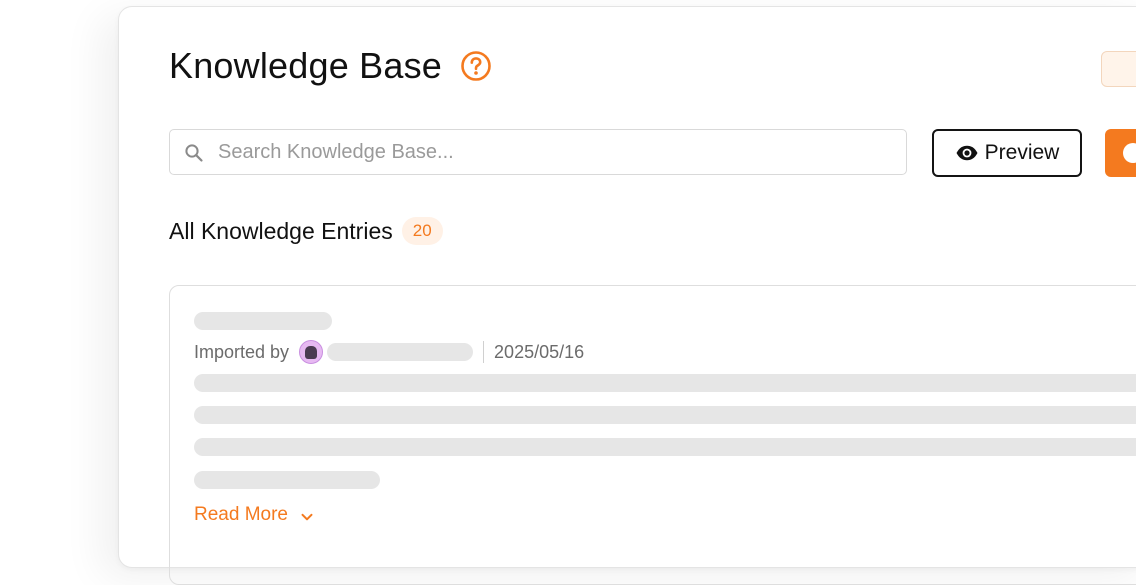  I want to click on user-avatar-icon, so click(311, 352).